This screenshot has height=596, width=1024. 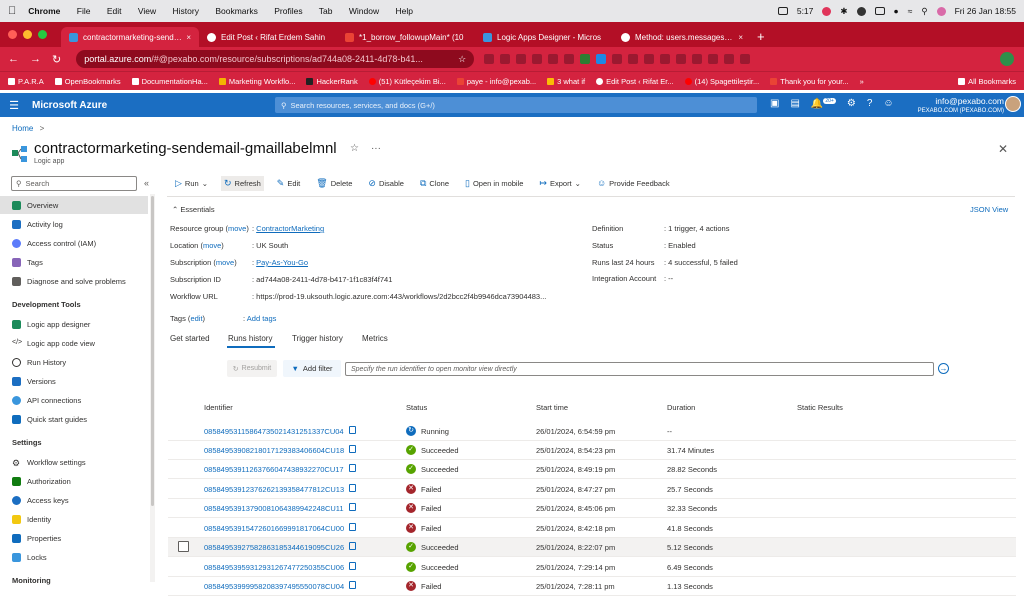 What do you see at coordinates (941, 11) in the screenshot?
I see `siri-icon` at bounding box center [941, 11].